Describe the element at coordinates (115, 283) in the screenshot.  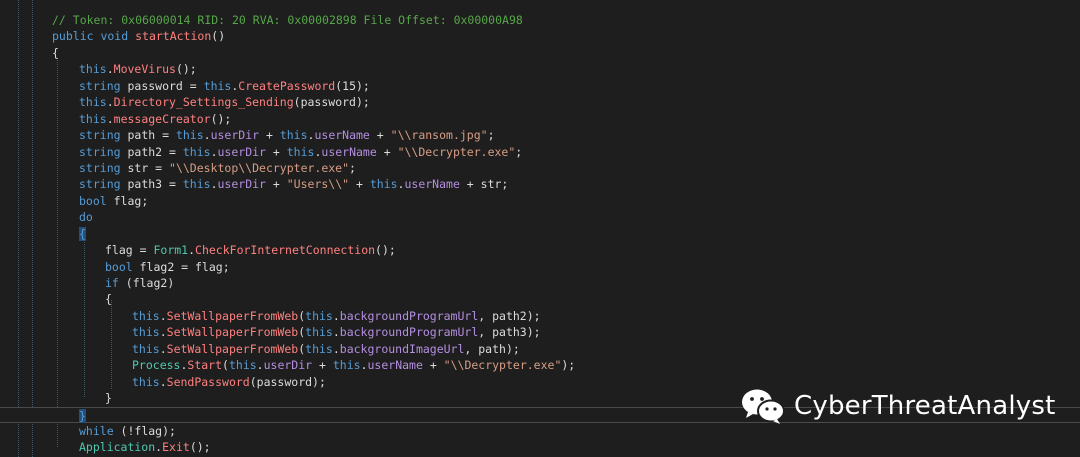
I see `code-token: if` at that location.